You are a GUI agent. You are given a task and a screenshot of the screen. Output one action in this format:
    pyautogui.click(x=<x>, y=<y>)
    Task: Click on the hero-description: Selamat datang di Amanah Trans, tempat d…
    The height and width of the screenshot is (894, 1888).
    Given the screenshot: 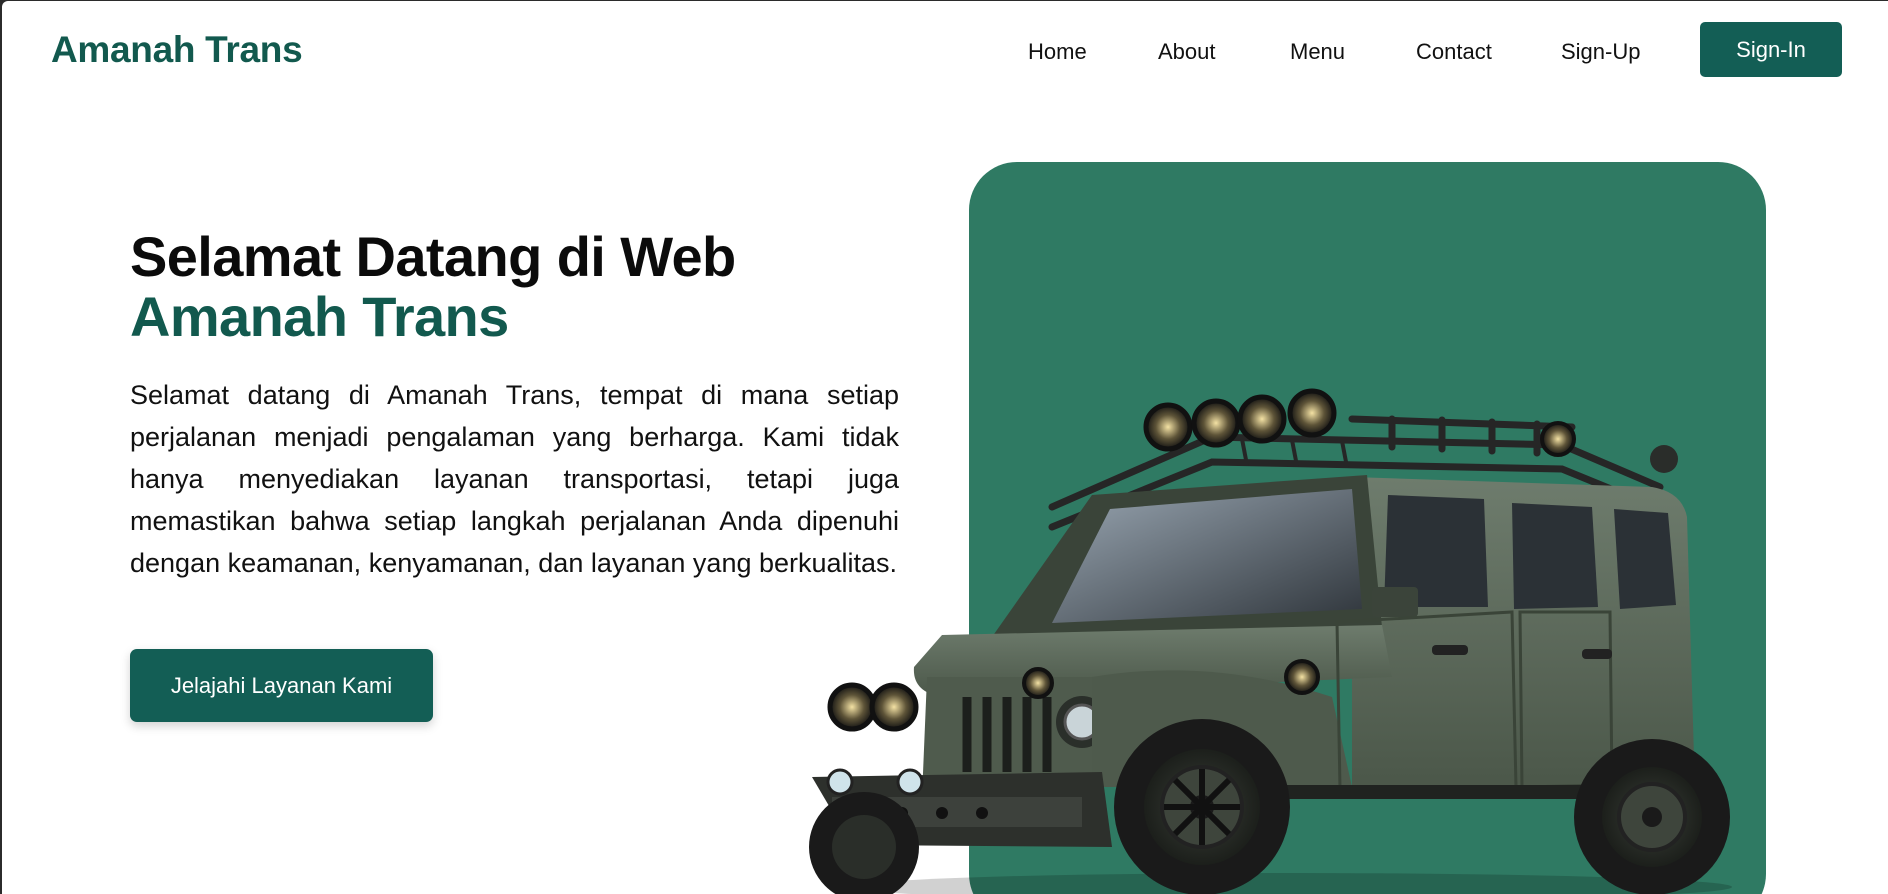 What is the action you would take?
    pyautogui.click(x=514, y=479)
    